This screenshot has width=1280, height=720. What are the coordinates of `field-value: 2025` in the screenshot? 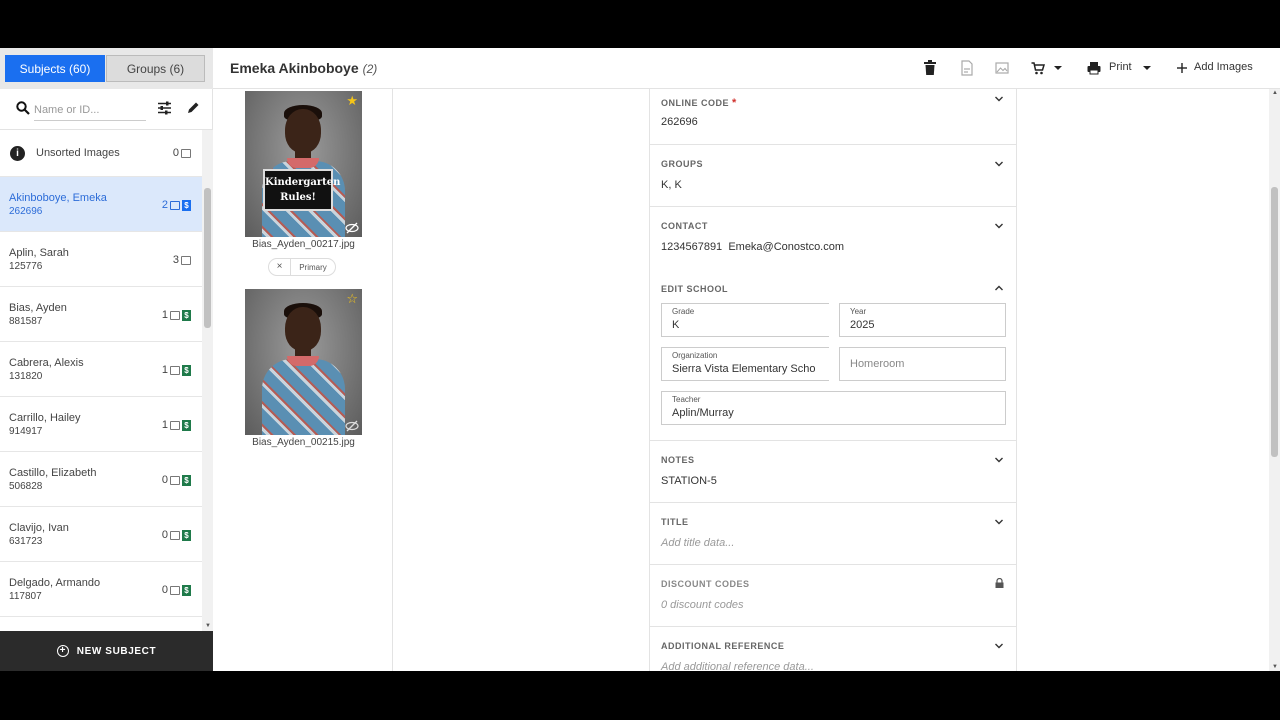 It's located at (862, 325).